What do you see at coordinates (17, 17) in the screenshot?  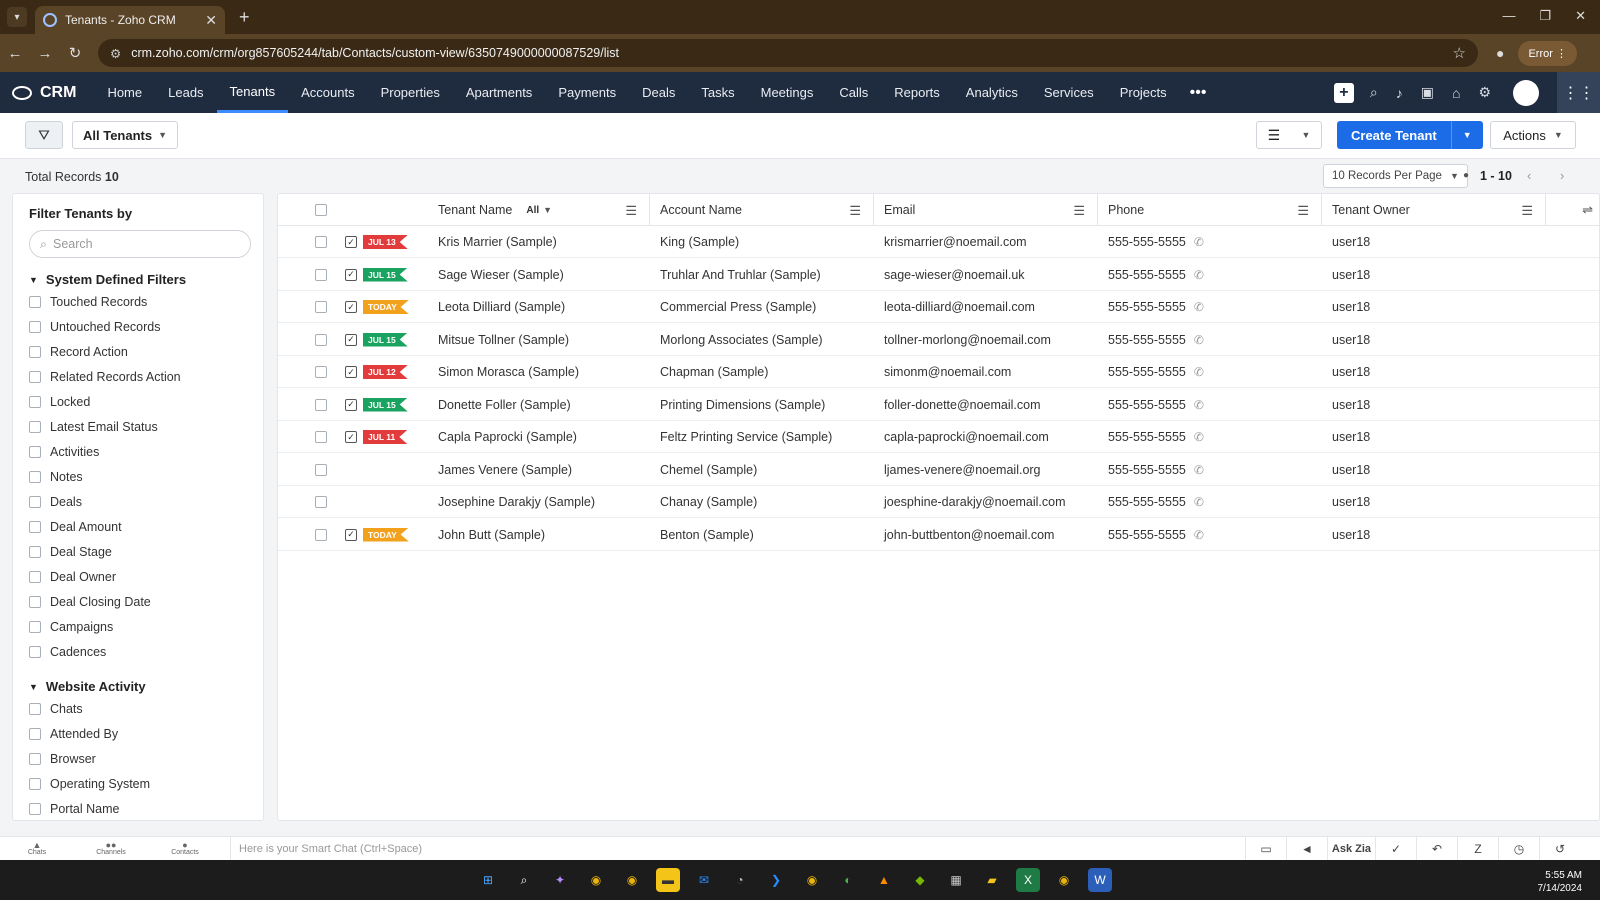 I see `tab-search-icon: ▾` at bounding box center [17, 17].